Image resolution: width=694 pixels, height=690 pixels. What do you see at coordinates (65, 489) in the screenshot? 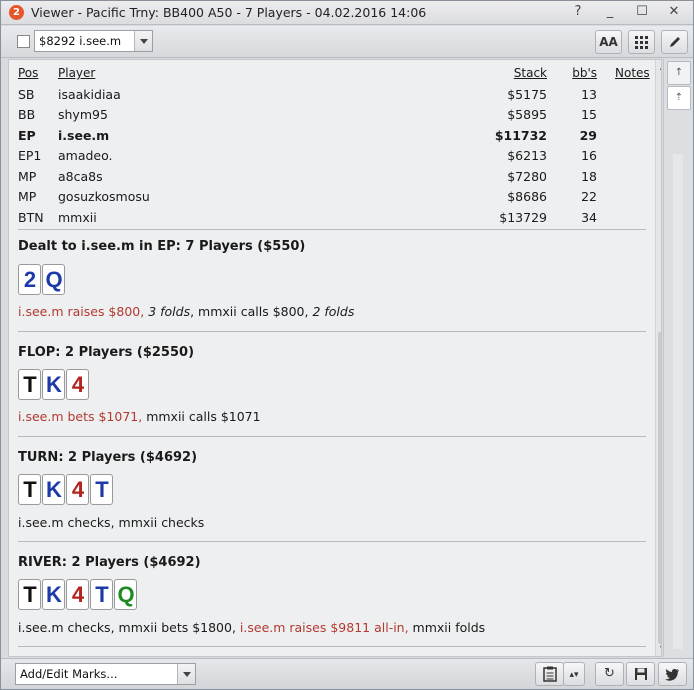
I see `turn-cards: T K 4 T` at bounding box center [65, 489].